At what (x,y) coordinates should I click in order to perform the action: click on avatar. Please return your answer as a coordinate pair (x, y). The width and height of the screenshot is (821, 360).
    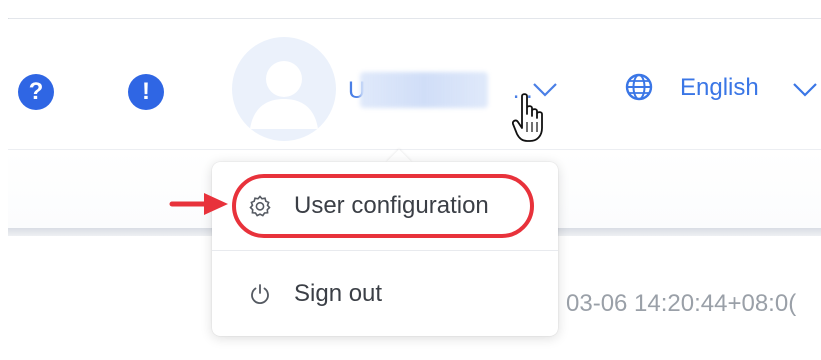
    Looking at the image, I should click on (284, 89).